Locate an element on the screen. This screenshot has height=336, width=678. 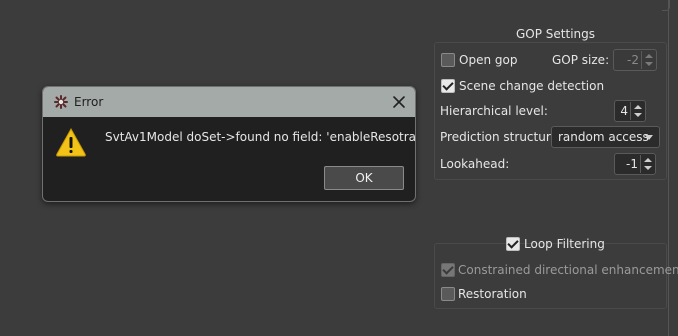
hierarchical-level-spinbox: 4 is located at coordinates (630, 111).